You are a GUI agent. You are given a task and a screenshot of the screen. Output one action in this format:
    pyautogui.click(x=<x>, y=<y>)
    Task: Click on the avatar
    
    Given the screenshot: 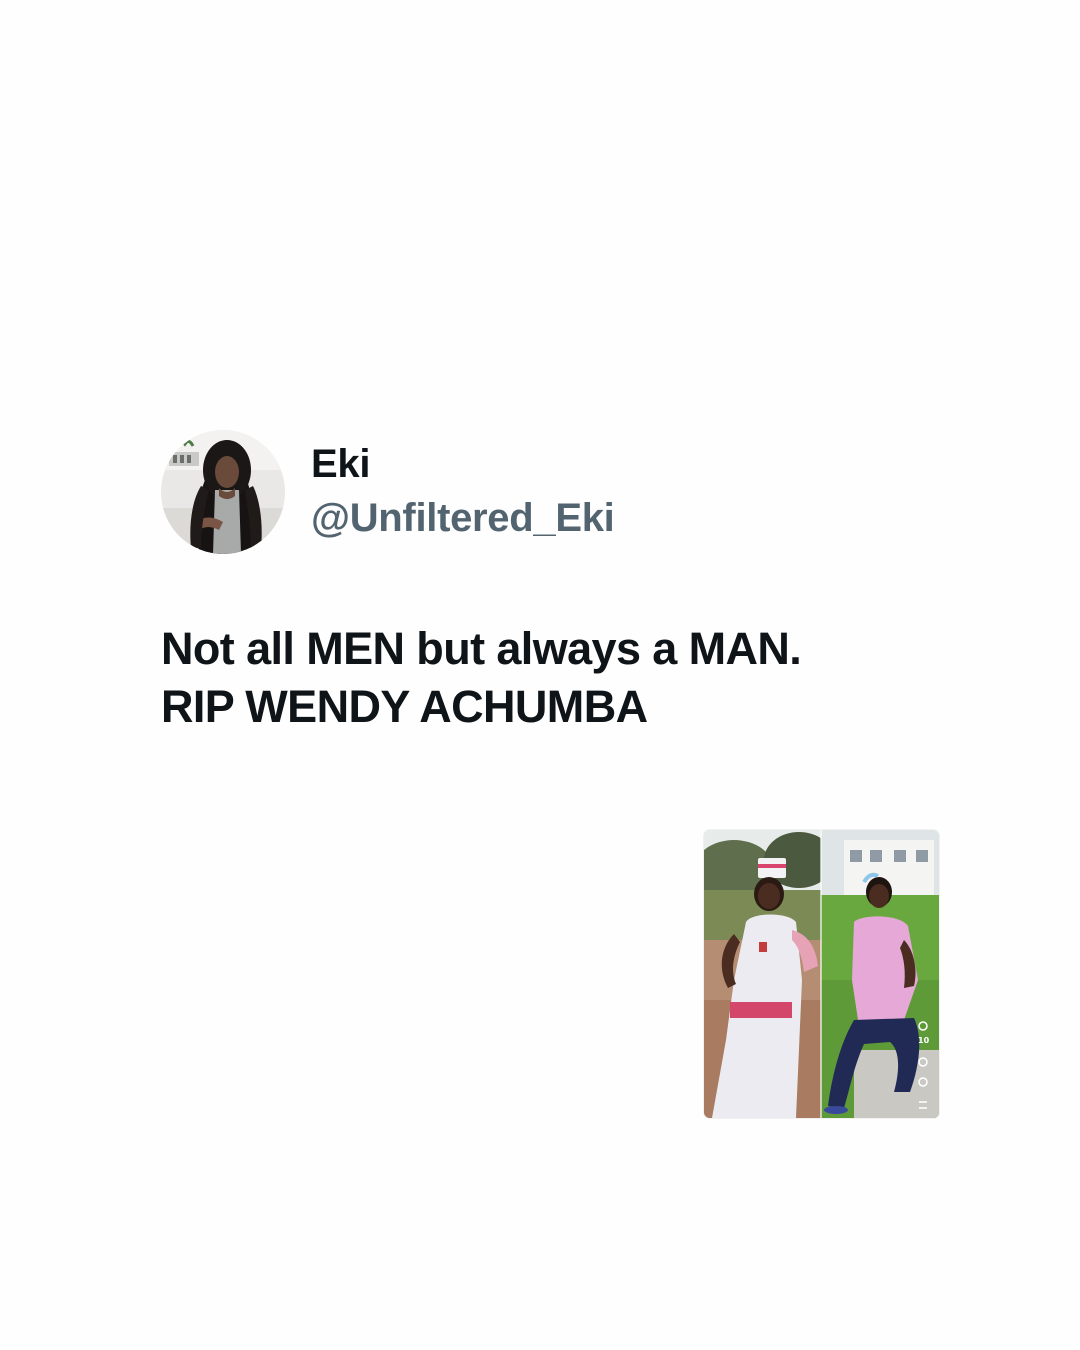 What is the action you would take?
    pyautogui.click(x=223, y=492)
    